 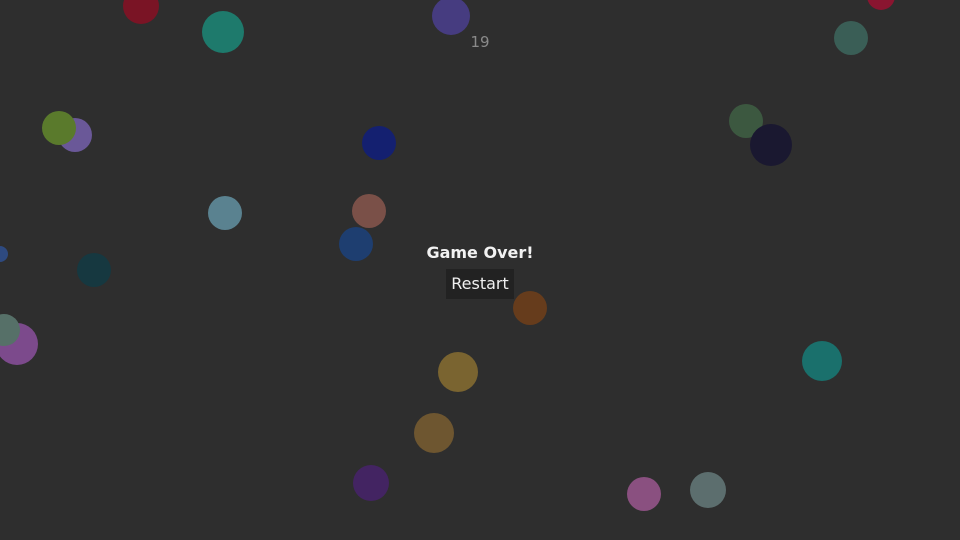 I want to click on score-display: 19, so click(x=480, y=42).